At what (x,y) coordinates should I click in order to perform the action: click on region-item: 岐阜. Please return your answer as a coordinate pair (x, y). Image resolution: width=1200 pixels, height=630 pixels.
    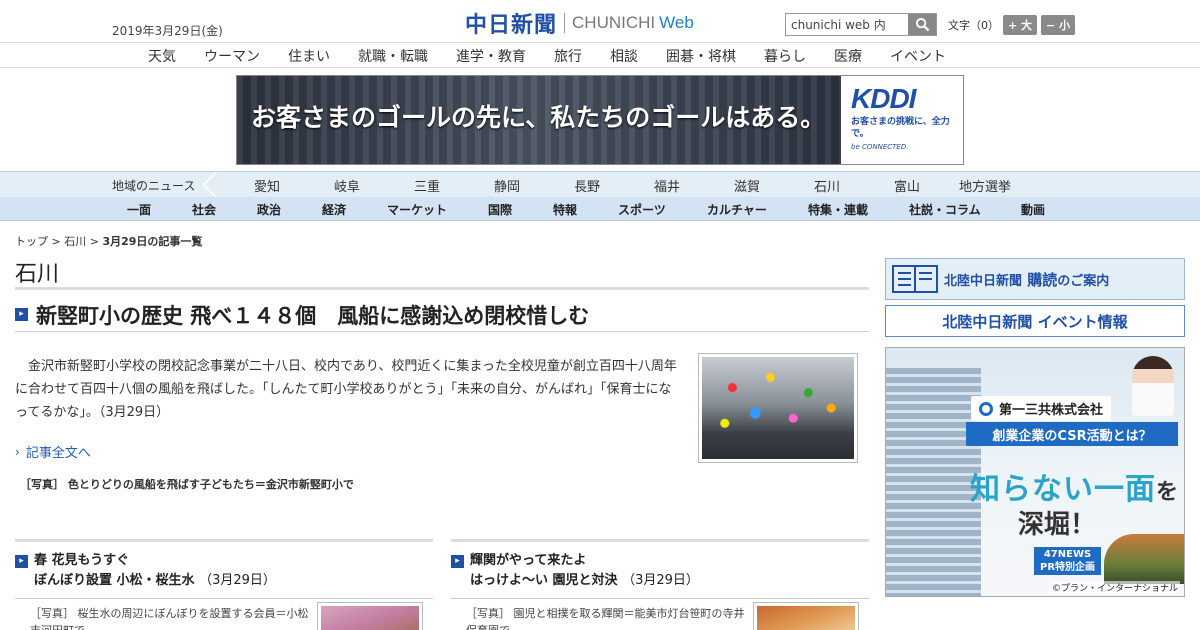
    Looking at the image, I should click on (347, 185).